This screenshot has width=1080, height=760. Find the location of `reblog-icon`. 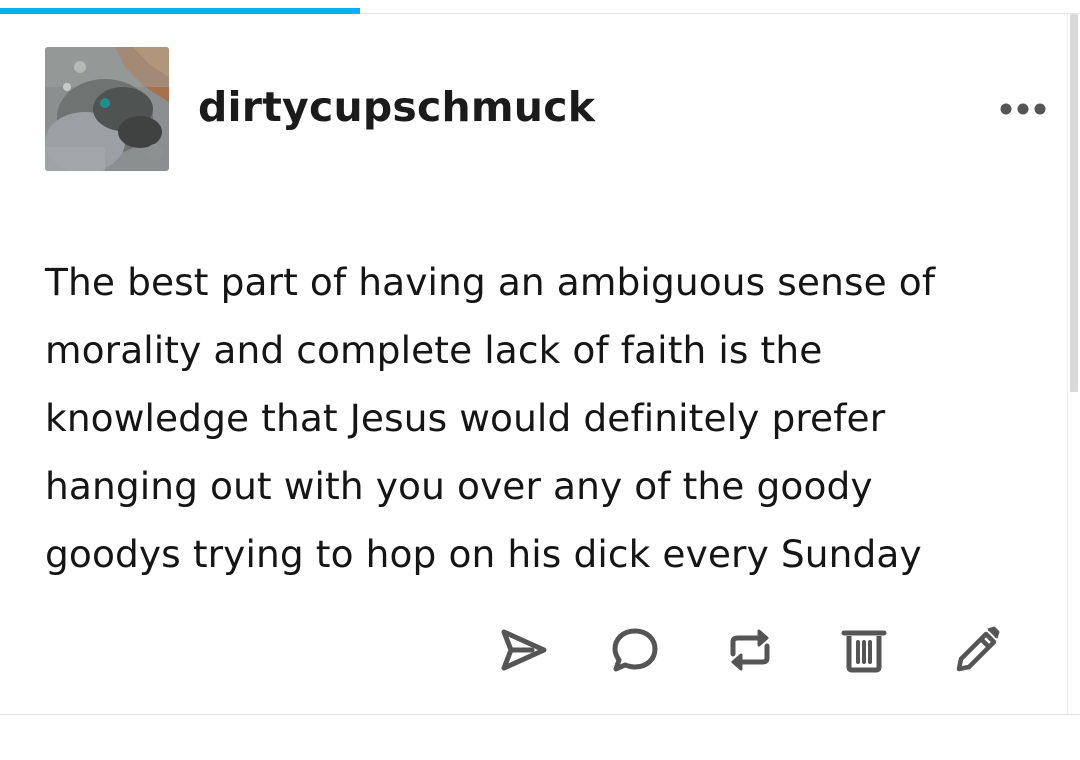

reblog-icon is located at coordinates (750, 650).